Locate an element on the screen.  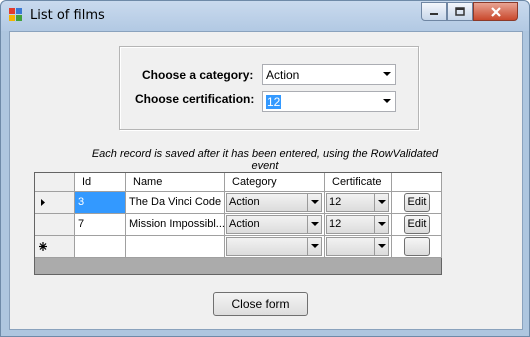
row-header is located at coordinates (55, 225).